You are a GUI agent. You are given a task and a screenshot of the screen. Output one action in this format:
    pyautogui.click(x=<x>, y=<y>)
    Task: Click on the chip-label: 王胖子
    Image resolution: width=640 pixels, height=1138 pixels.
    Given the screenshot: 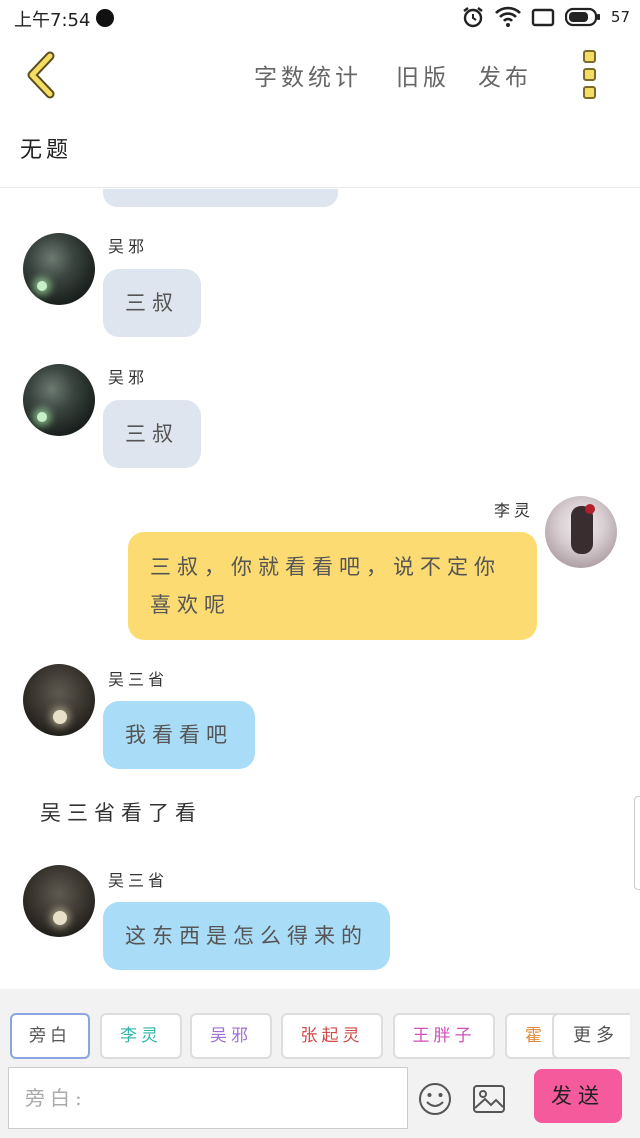 What is the action you would take?
    pyautogui.click(x=444, y=1036)
    